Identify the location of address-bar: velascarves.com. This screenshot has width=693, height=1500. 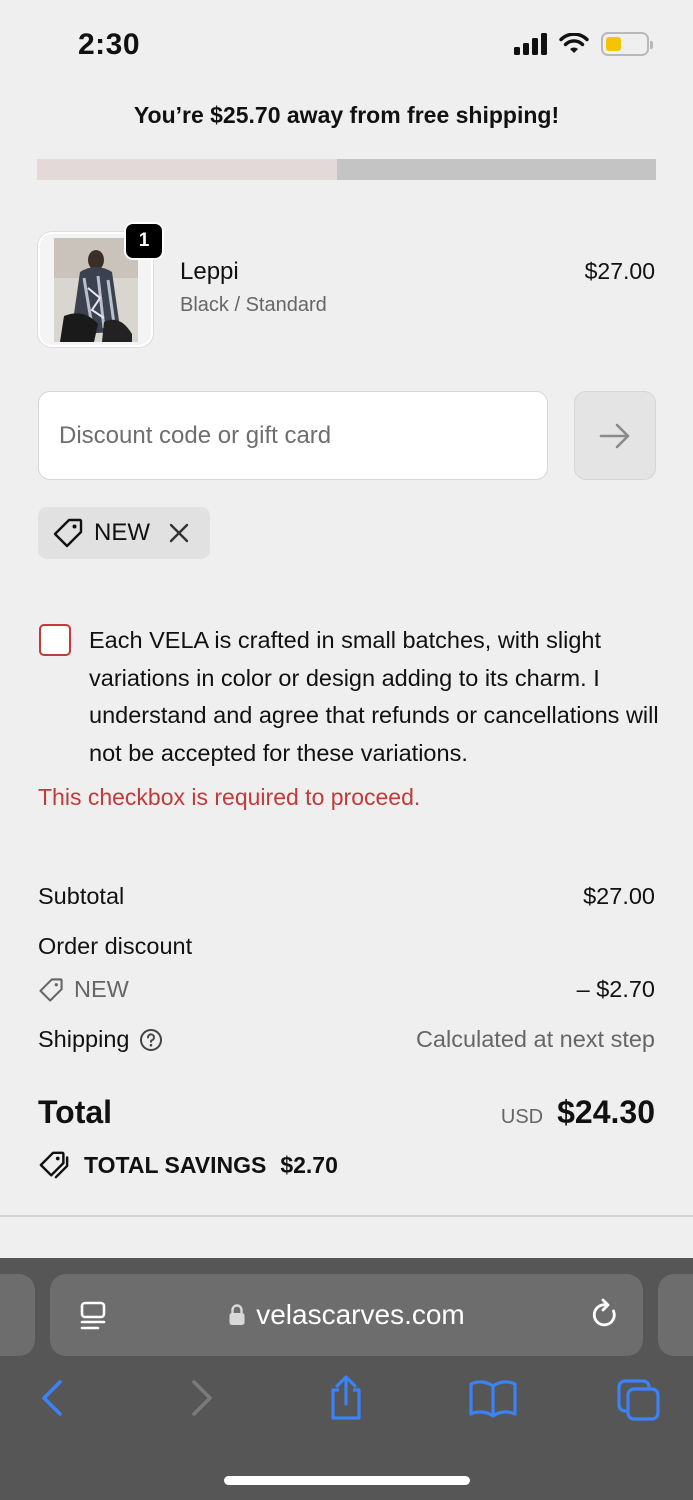
(346, 1315).